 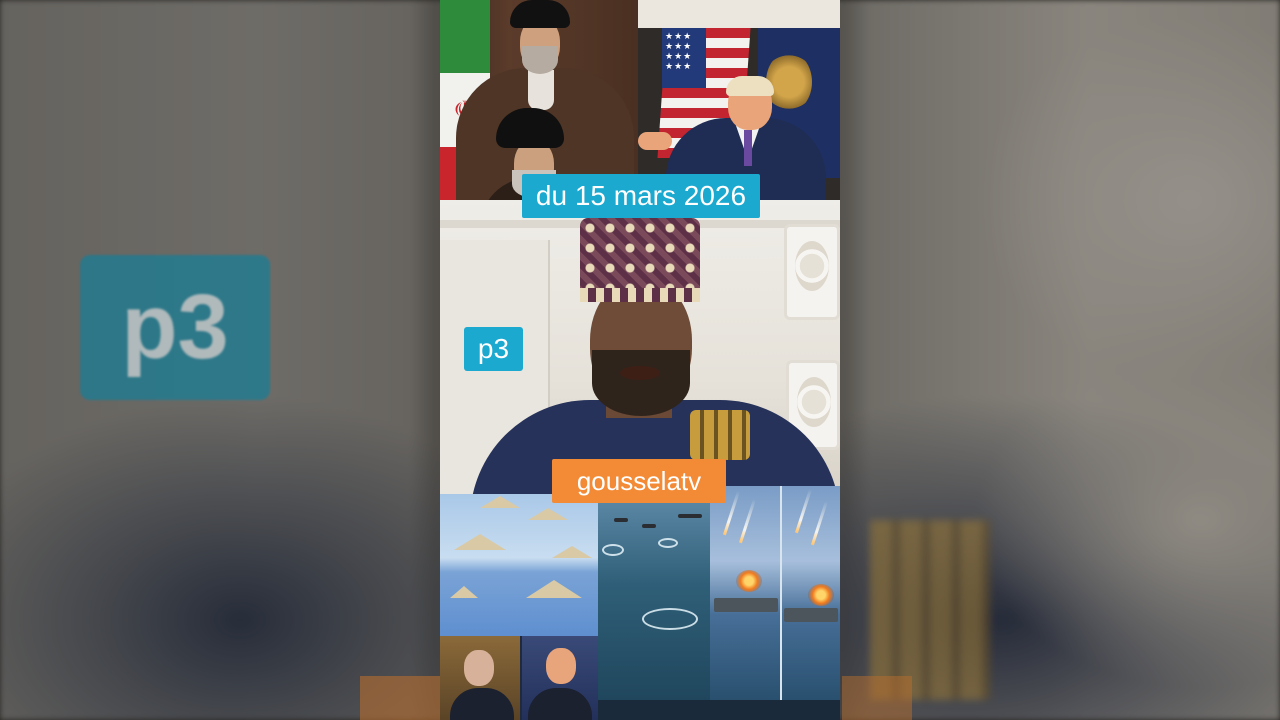 What do you see at coordinates (719, 710) in the screenshot?
I see `bottom-strip` at bounding box center [719, 710].